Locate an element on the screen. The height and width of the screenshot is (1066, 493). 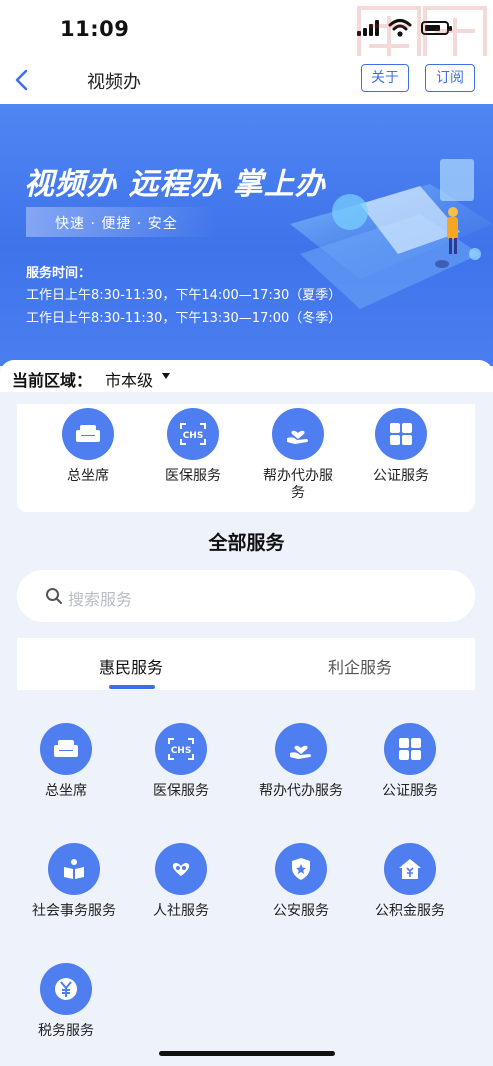
service-item: 帮办代办服务 is located at coordinates (301, 761).